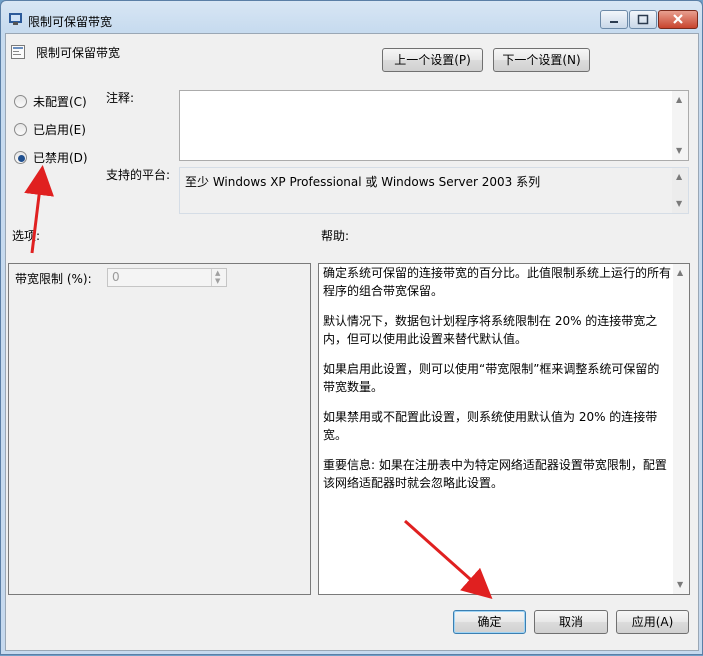 This screenshot has height=656, width=703. What do you see at coordinates (448, 559) in the screenshot?
I see `arrow-to-ok-button` at bounding box center [448, 559].